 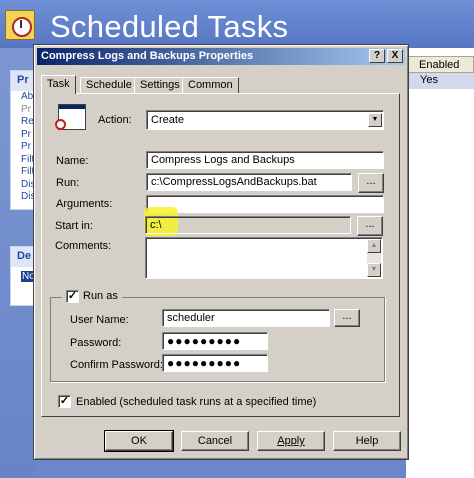 I want to click on ok-button: OK, so click(x=139, y=441).